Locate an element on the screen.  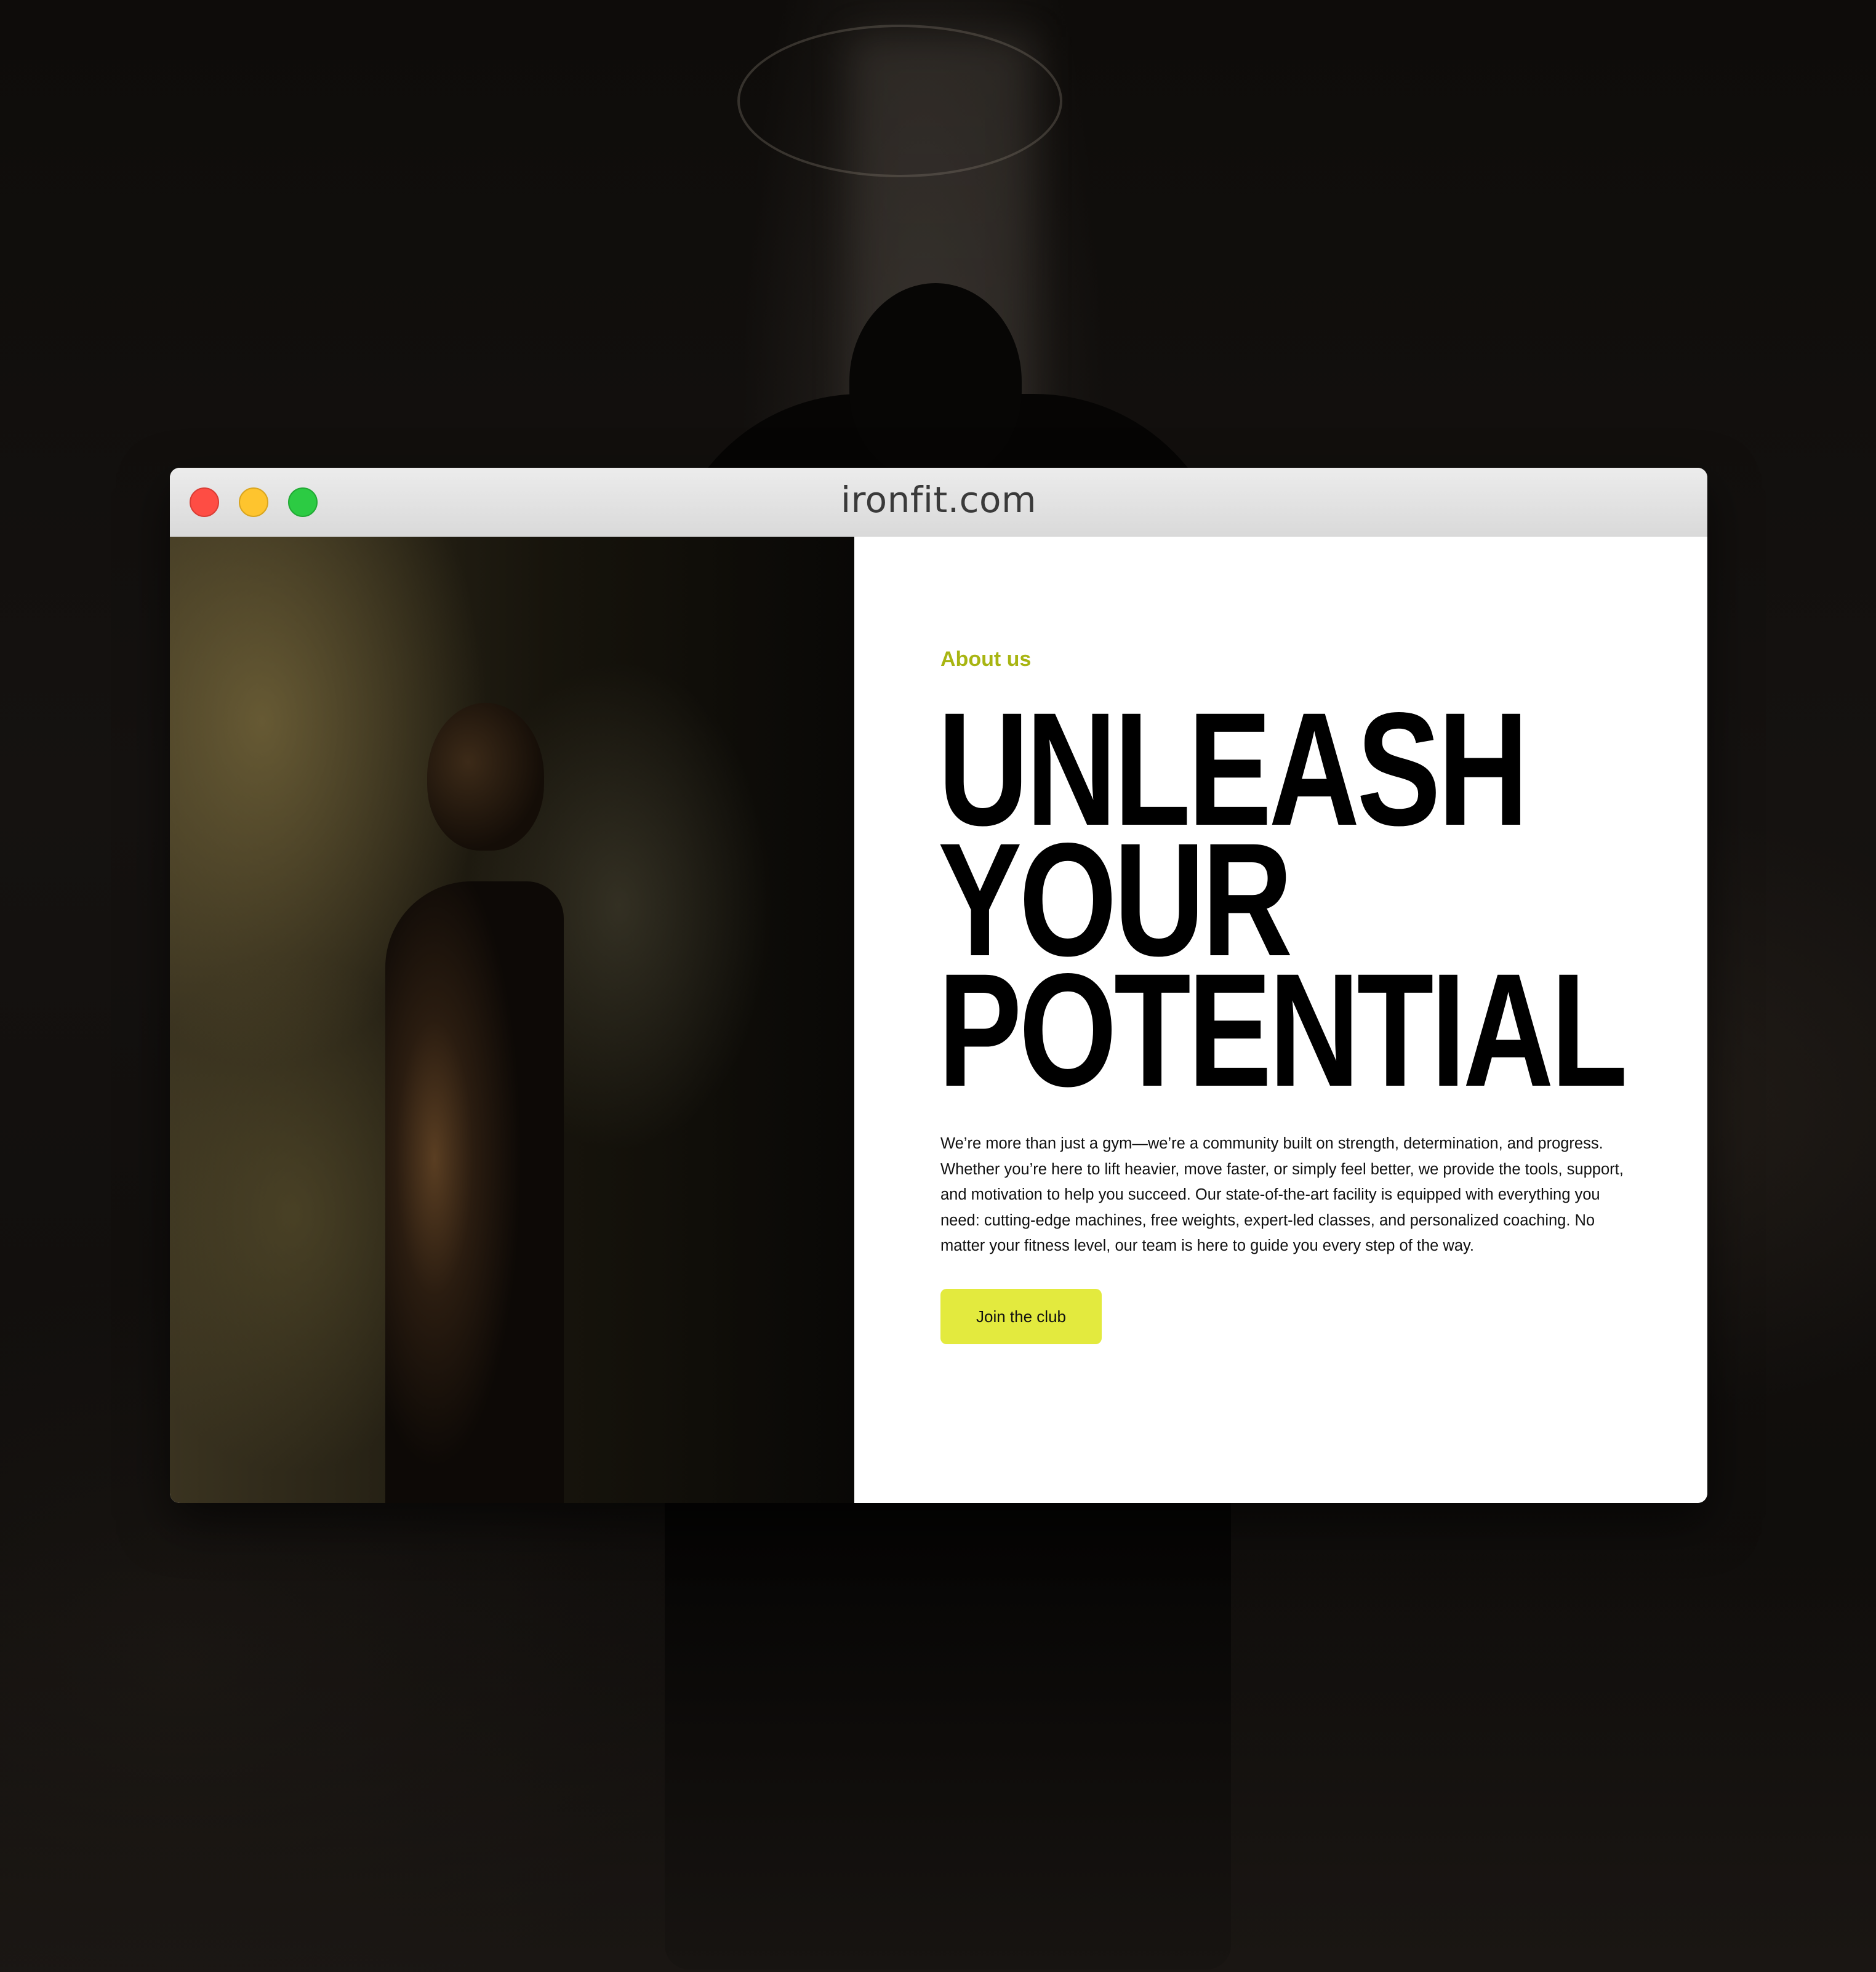
browser-titlebar: ironfit.com is located at coordinates (939, 503).